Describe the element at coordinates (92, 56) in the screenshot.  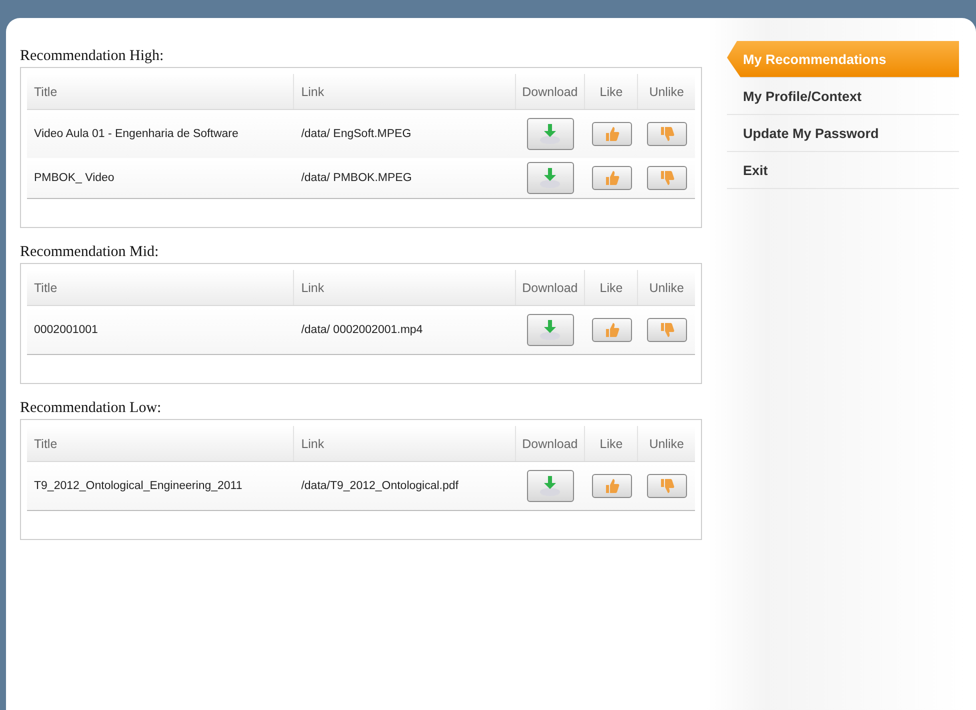
I see `section-heading: Recommendation High:` at that location.